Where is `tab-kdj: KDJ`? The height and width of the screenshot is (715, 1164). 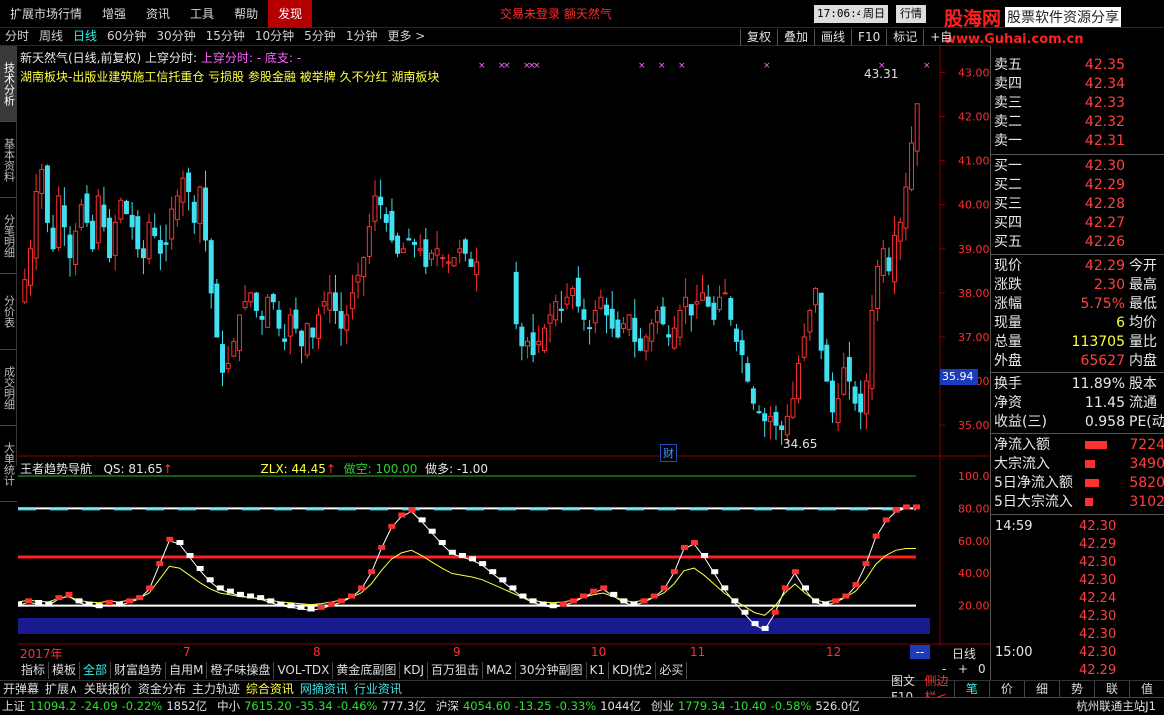 tab-kdj: KDJ is located at coordinates (414, 670).